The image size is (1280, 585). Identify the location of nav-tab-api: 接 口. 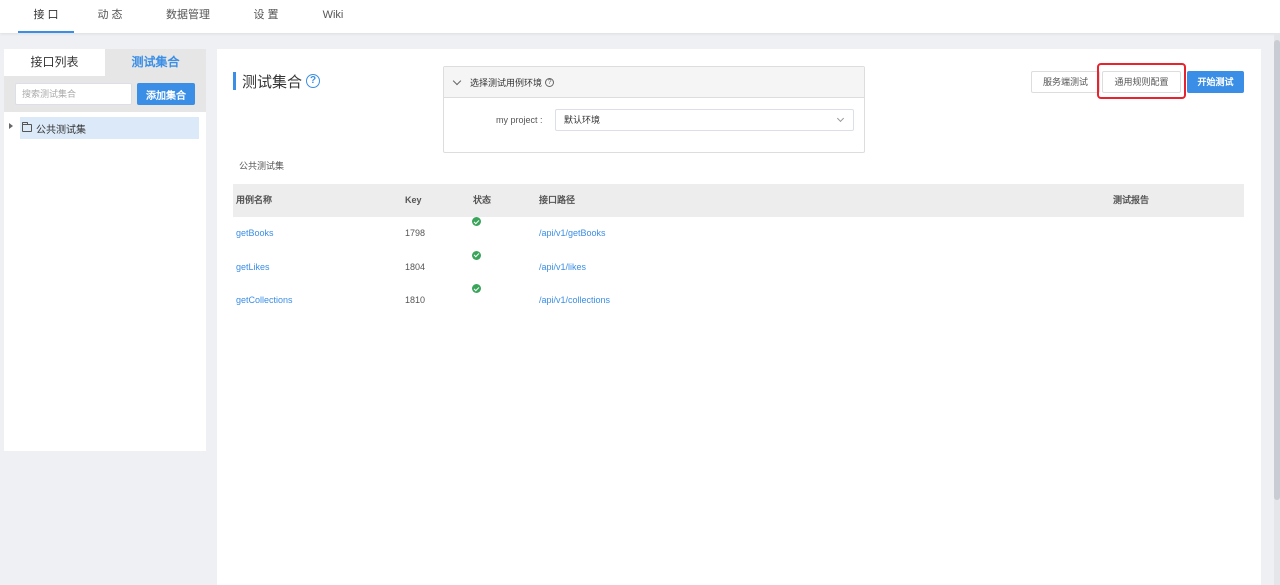
(46, 16).